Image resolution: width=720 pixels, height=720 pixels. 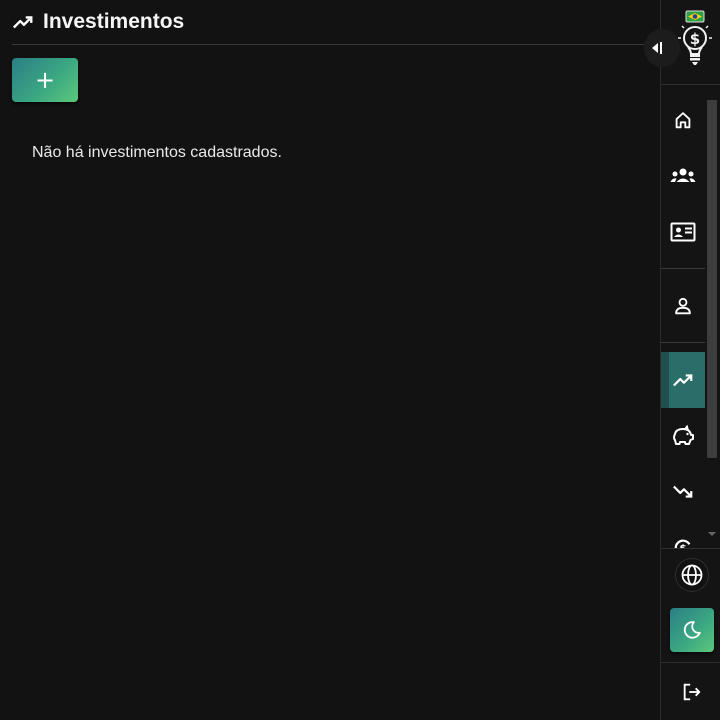 I want to click on group-icon, so click(x=683, y=175).